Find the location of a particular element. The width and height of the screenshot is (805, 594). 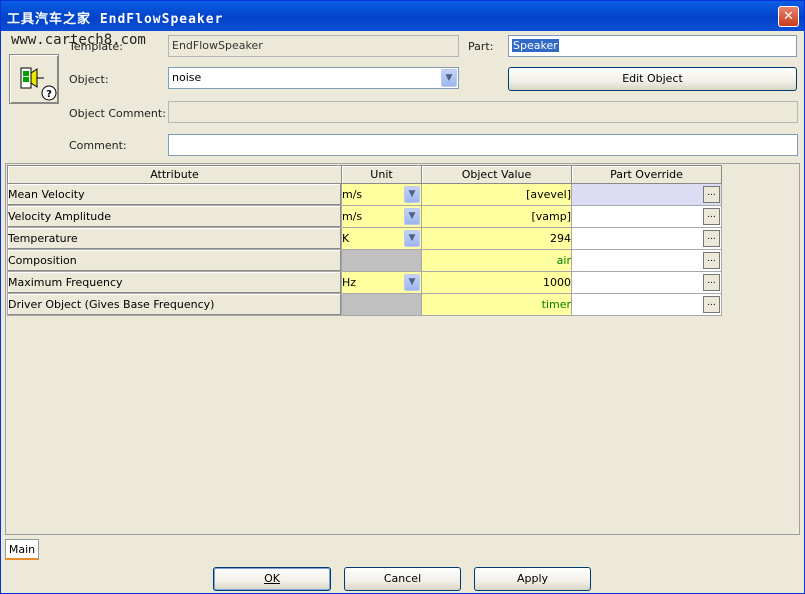

part-name-value: Speaker is located at coordinates (535, 45).